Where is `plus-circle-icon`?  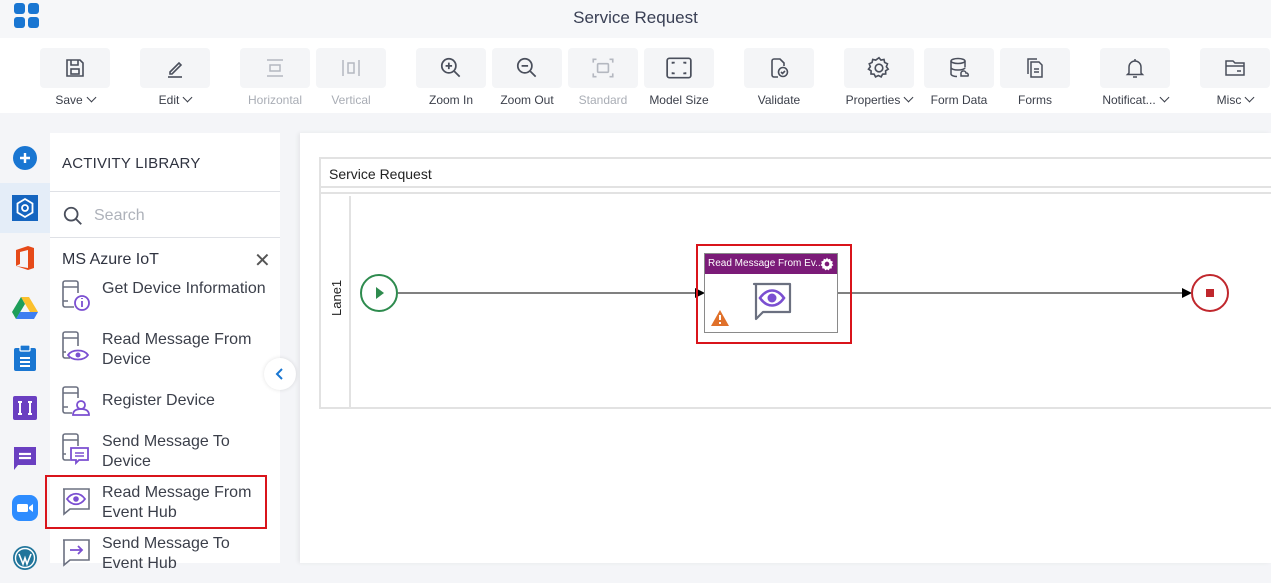
plus-circle-icon is located at coordinates (25, 158).